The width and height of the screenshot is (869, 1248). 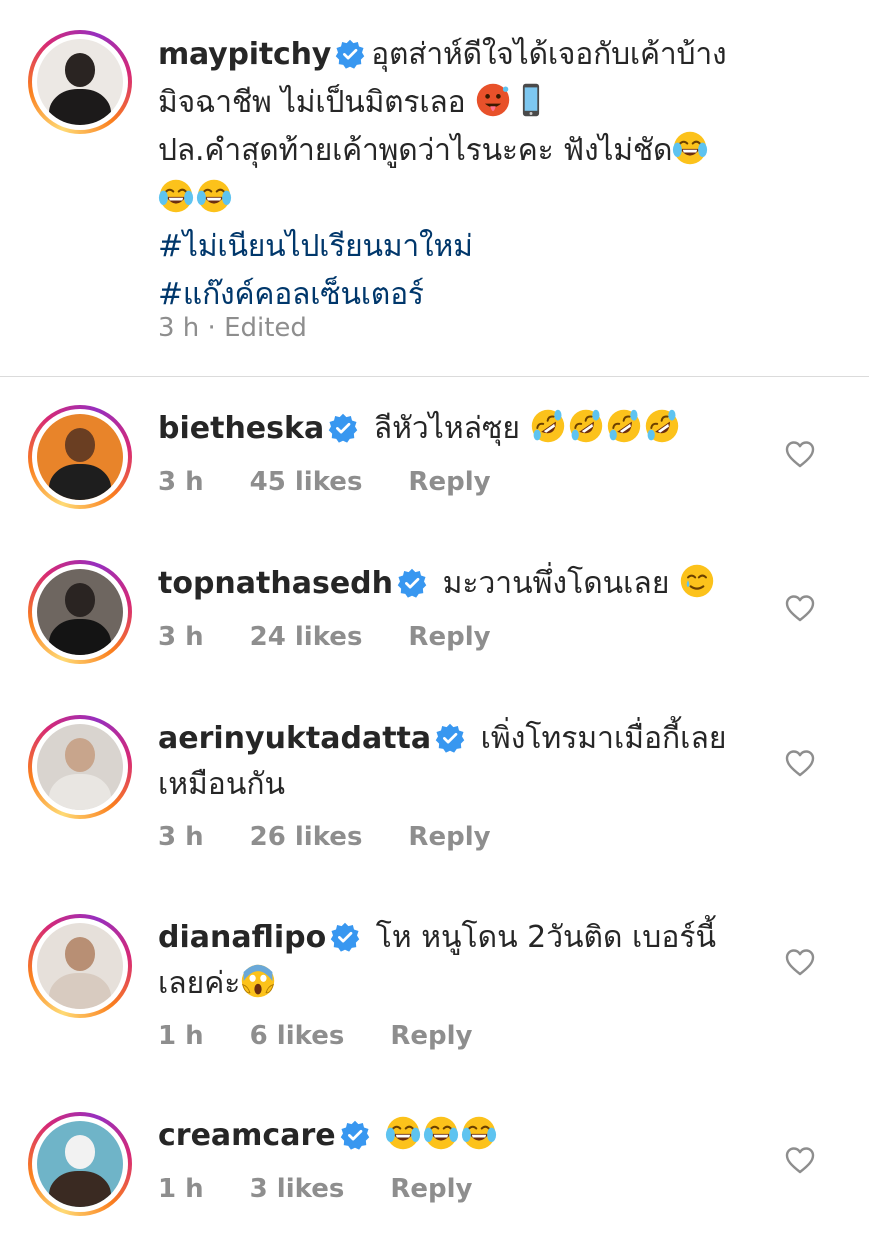 I want to click on comment-body: ลีหัวไหล่ซุย, so click(x=446, y=428).